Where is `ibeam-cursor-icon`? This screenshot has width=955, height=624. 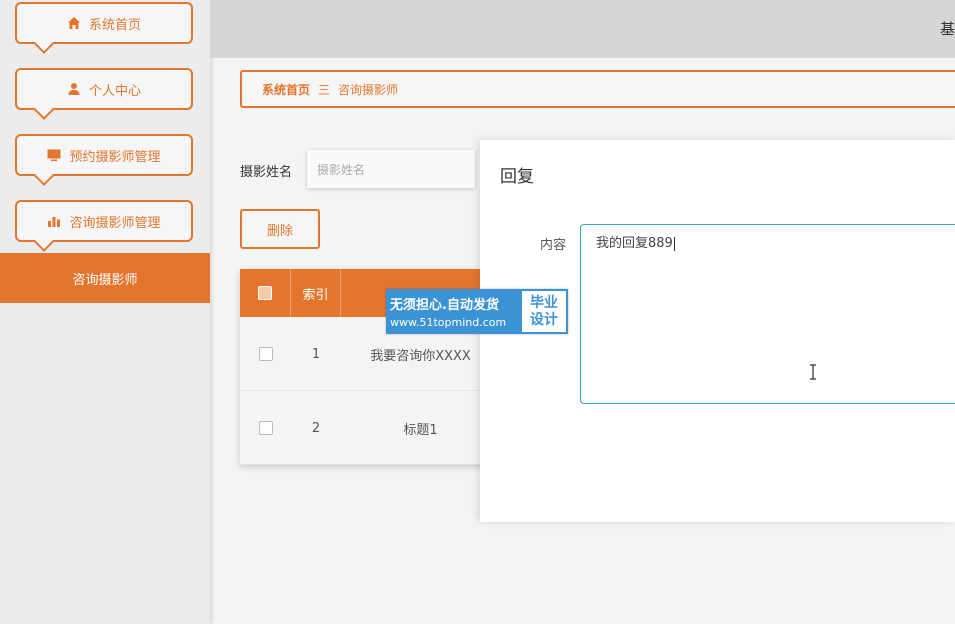 ibeam-cursor-icon is located at coordinates (813, 372).